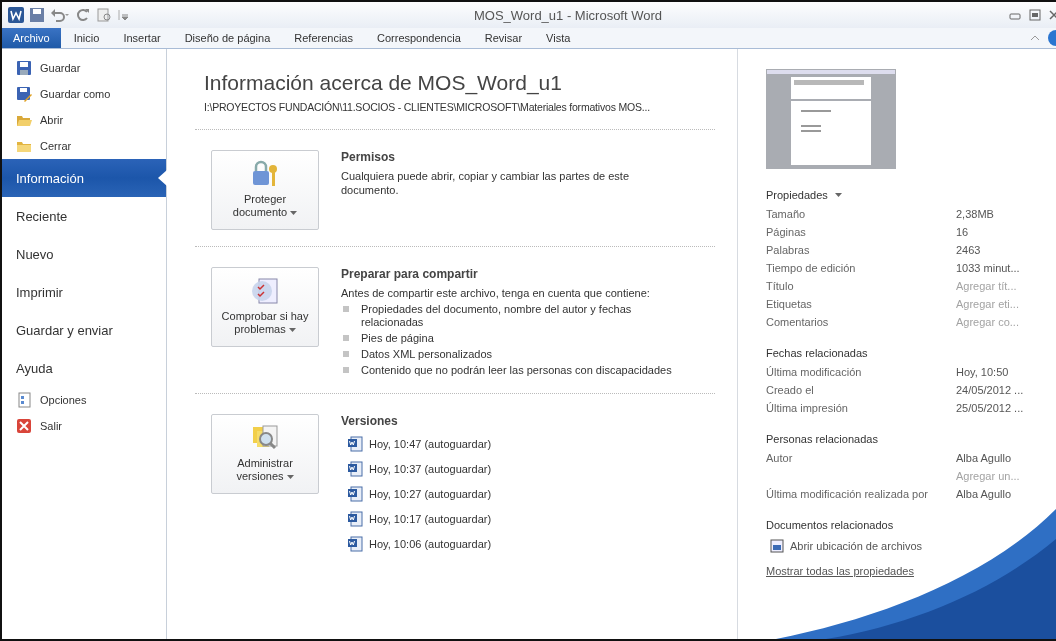 The width and height of the screenshot is (1056, 641). What do you see at coordinates (84, 216) in the screenshot?
I see `backstage-tab: Reciente` at bounding box center [84, 216].